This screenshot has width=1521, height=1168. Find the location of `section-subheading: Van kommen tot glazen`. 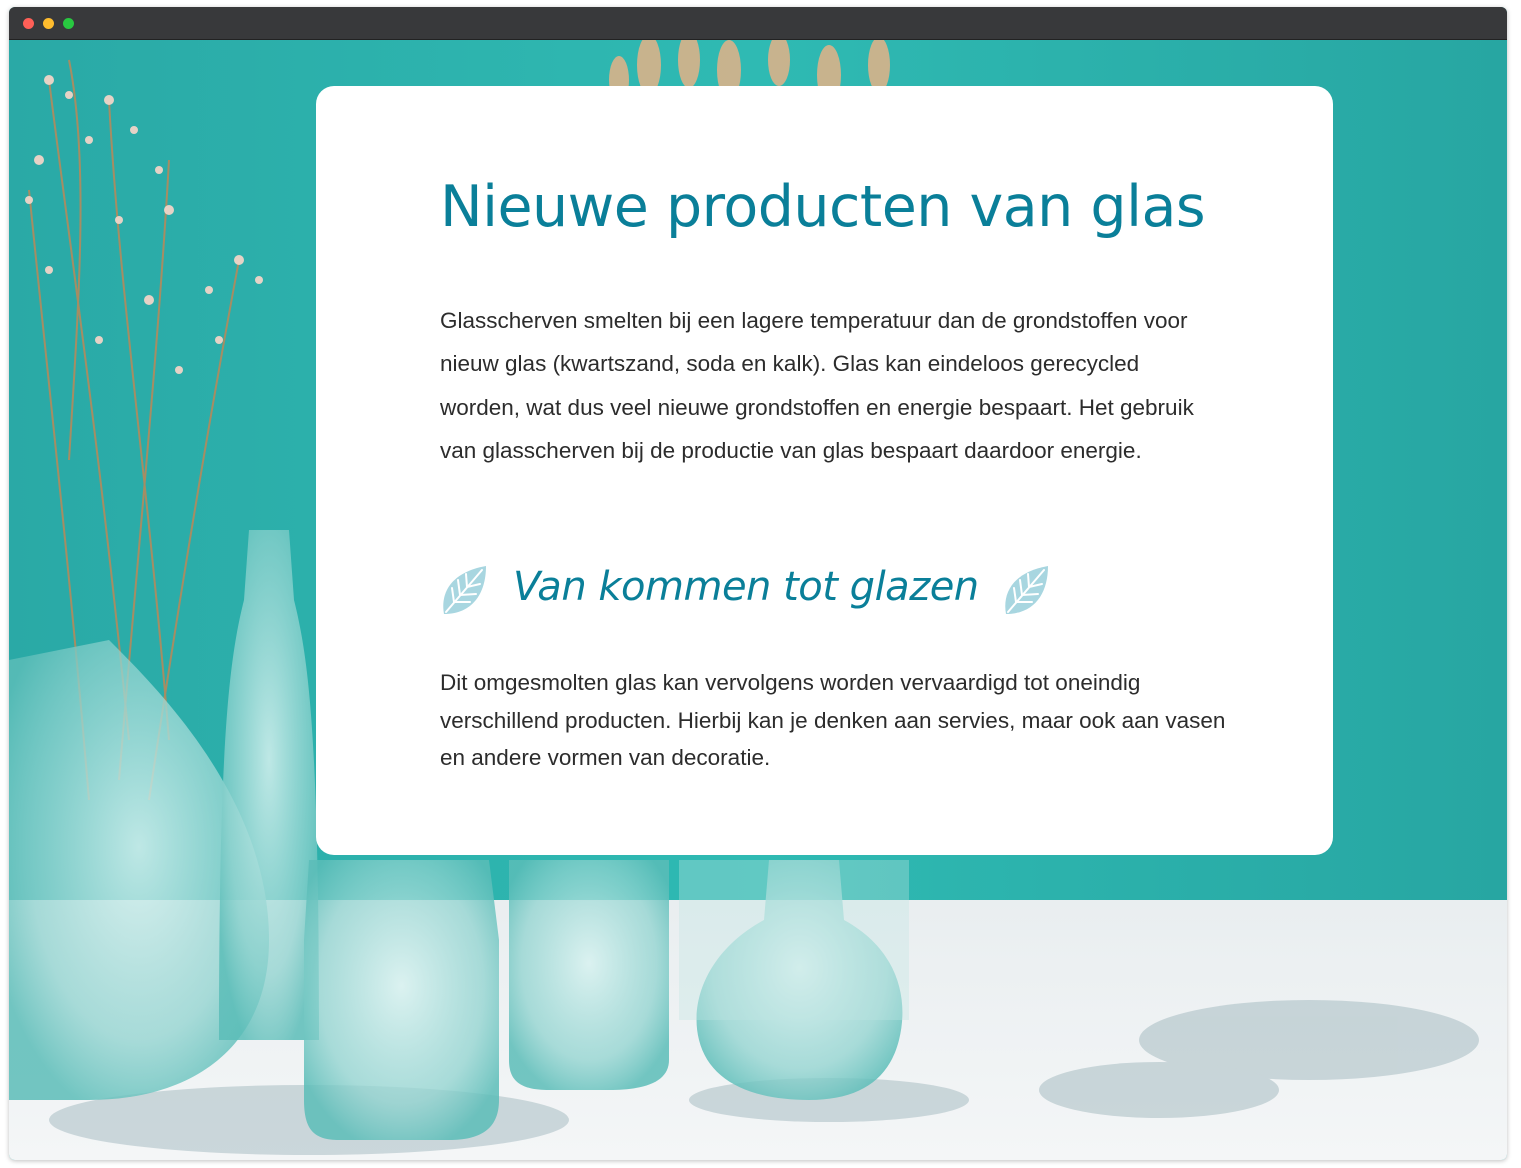

section-subheading: Van kommen tot glazen is located at coordinates (746, 587).